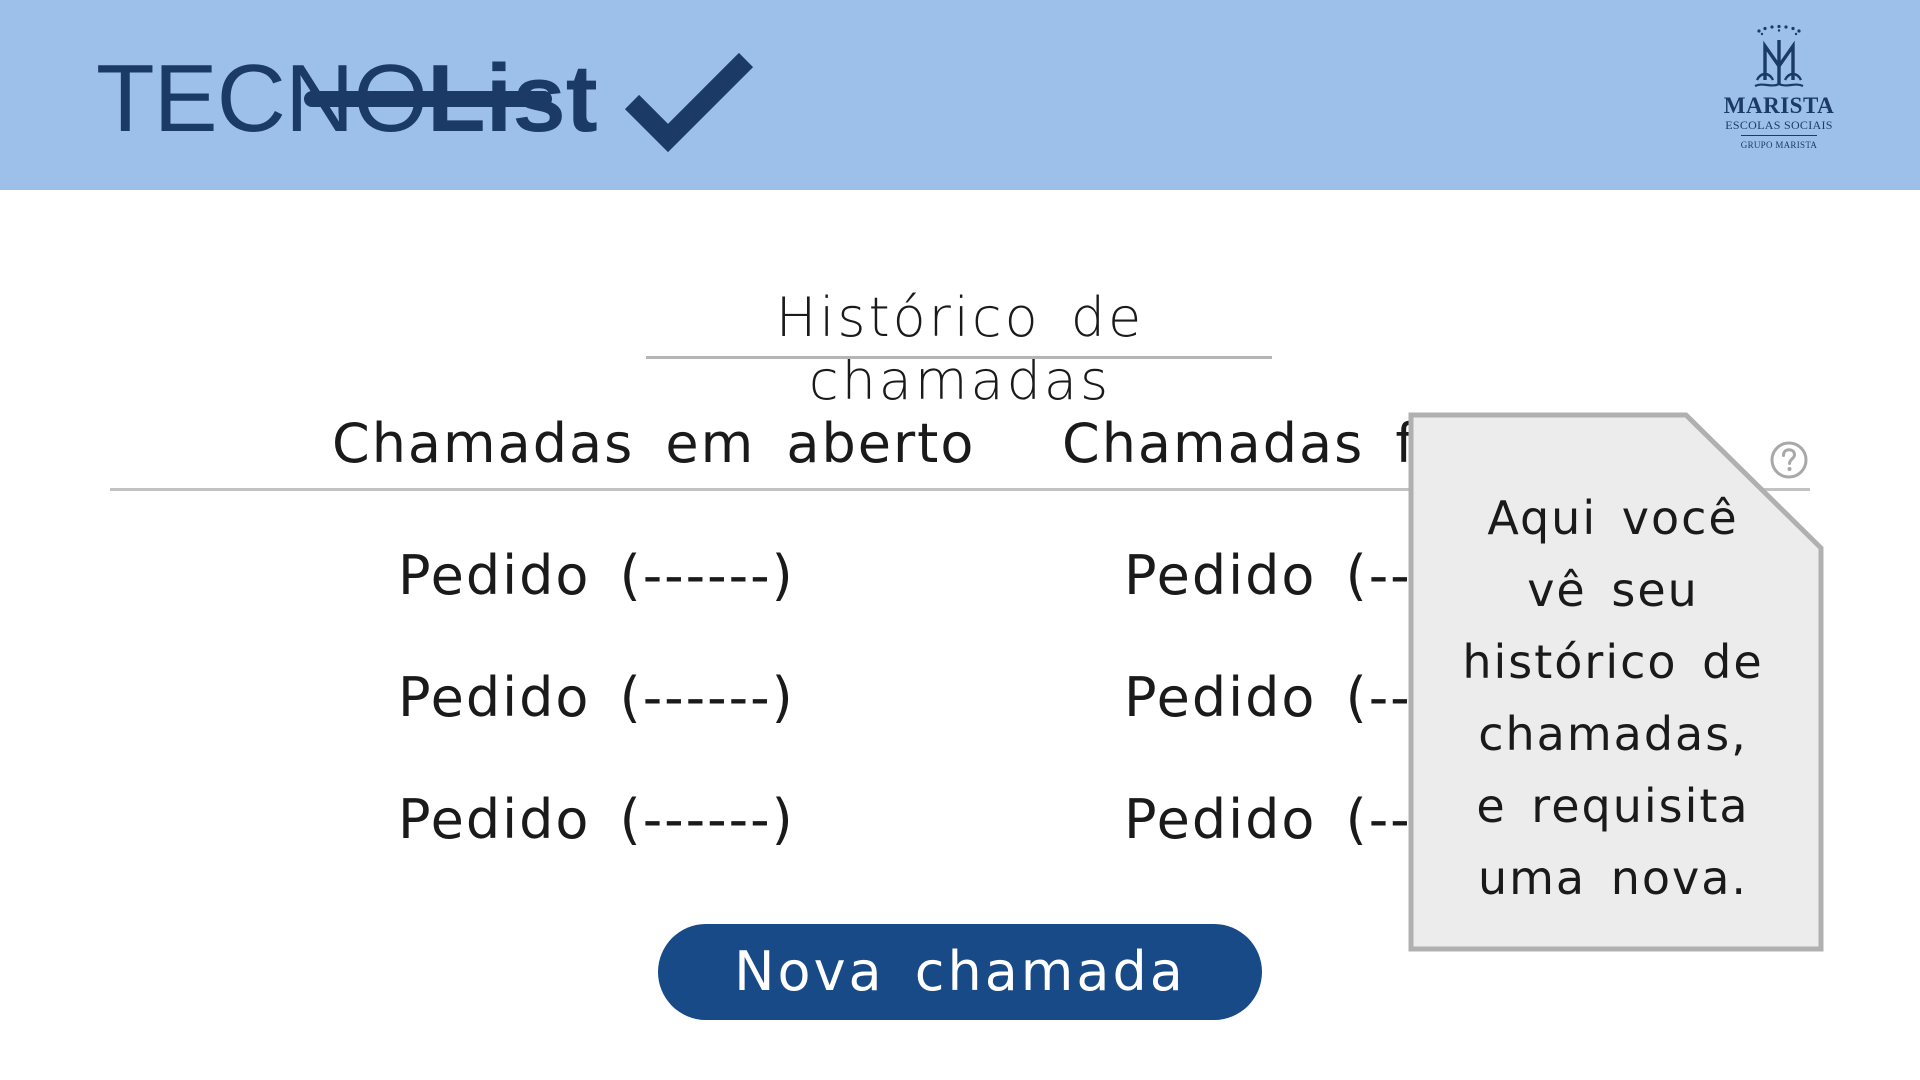 This screenshot has width=1920, height=1080. Describe the element at coordinates (1613, 662) in the screenshot. I see `callout-line: histórico de` at that location.